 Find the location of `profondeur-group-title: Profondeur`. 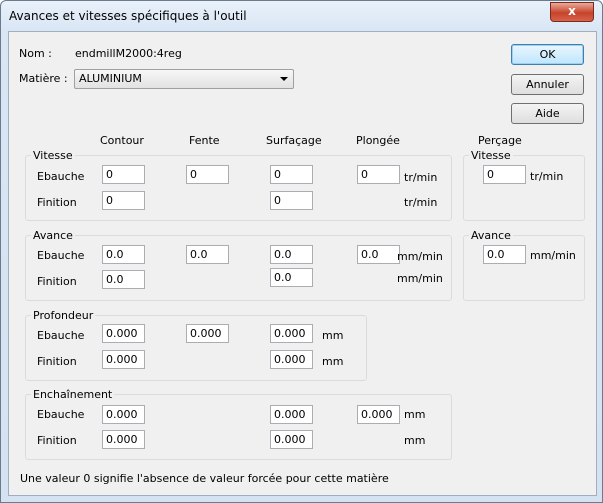

profondeur-group-title: Profondeur is located at coordinates (63, 315).